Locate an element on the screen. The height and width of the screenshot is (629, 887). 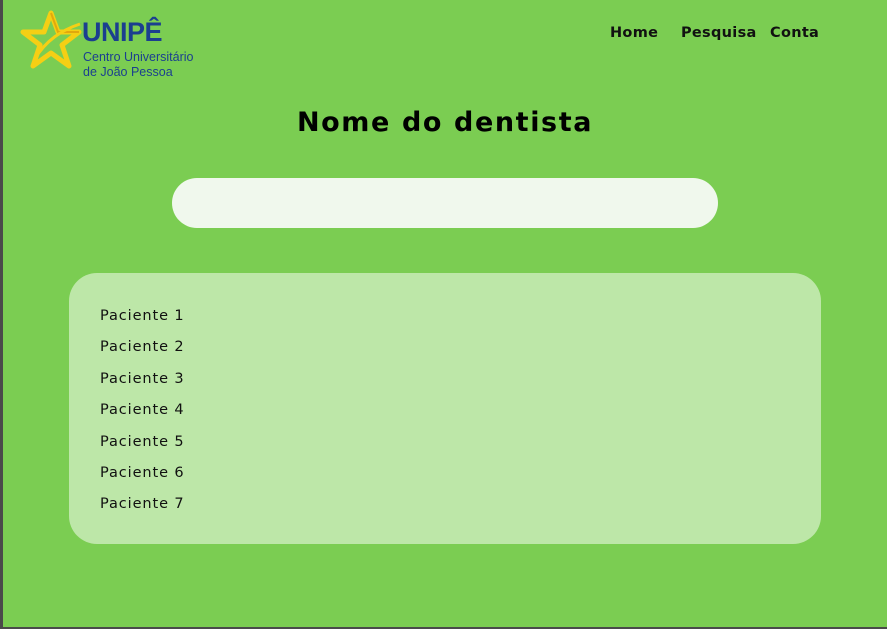
nav-conta-link: Conta is located at coordinates (794, 33).